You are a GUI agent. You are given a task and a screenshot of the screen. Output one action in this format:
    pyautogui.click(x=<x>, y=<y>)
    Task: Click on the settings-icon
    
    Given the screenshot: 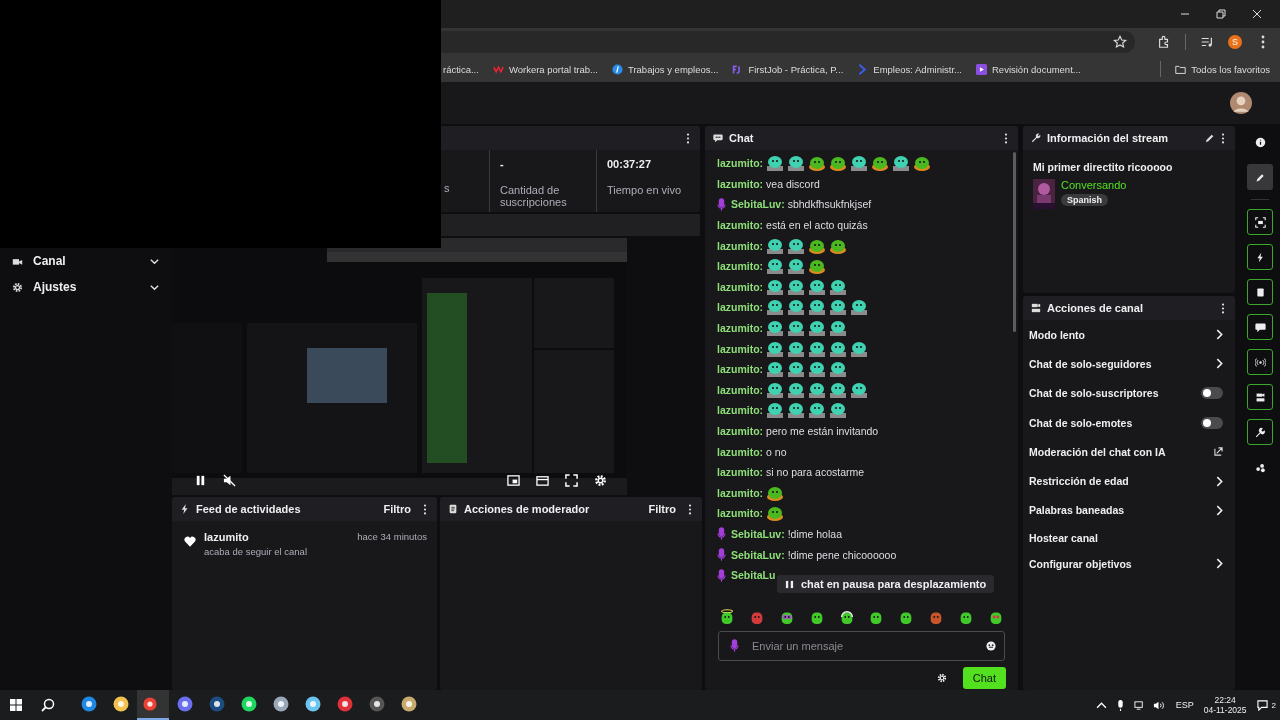 What is the action you would take?
    pyautogui.click(x=941, y=678)
    